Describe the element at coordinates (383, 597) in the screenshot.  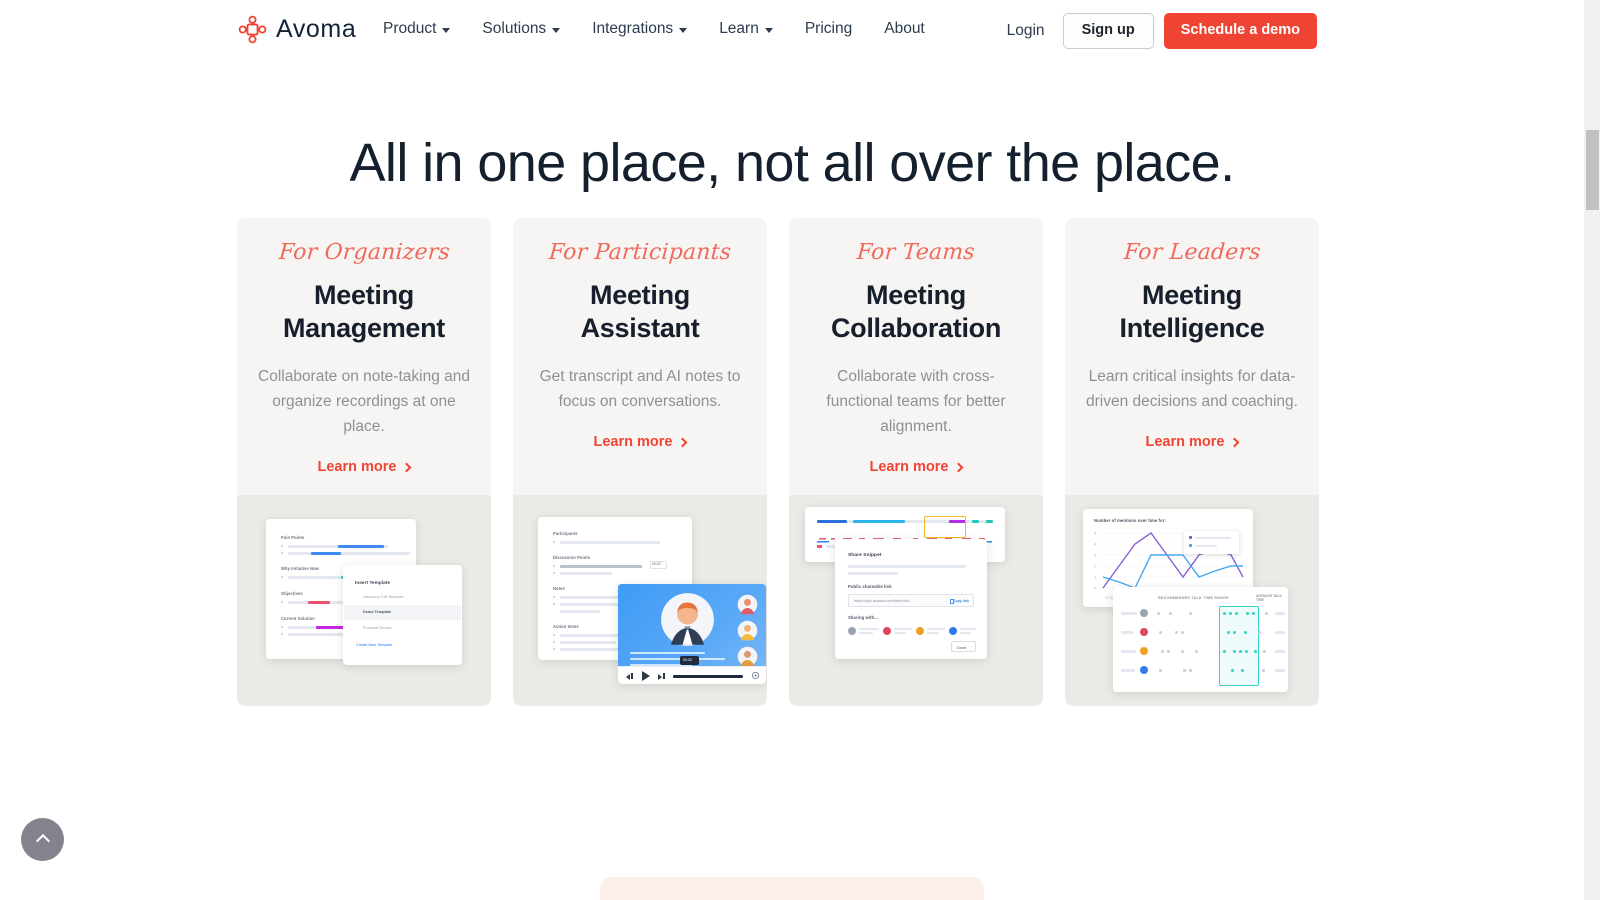
I see `menu-item: Discovery Call Template` at that location.